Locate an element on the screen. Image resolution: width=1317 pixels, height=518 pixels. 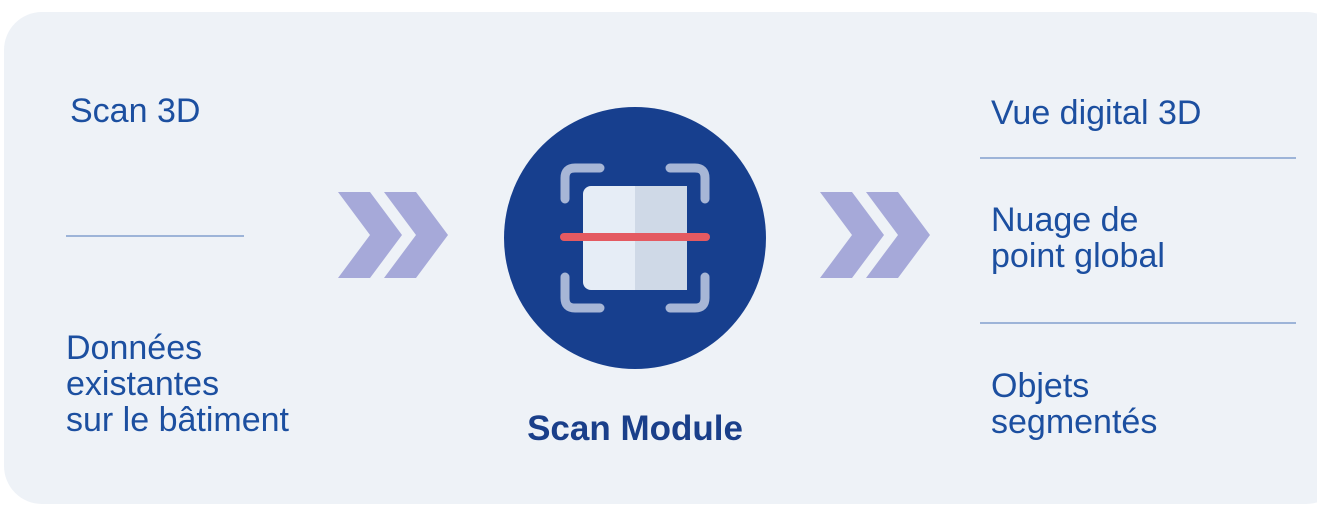
left-bottom-label: Données existantes sur le bâtiment is located at coordinates (177, 384).